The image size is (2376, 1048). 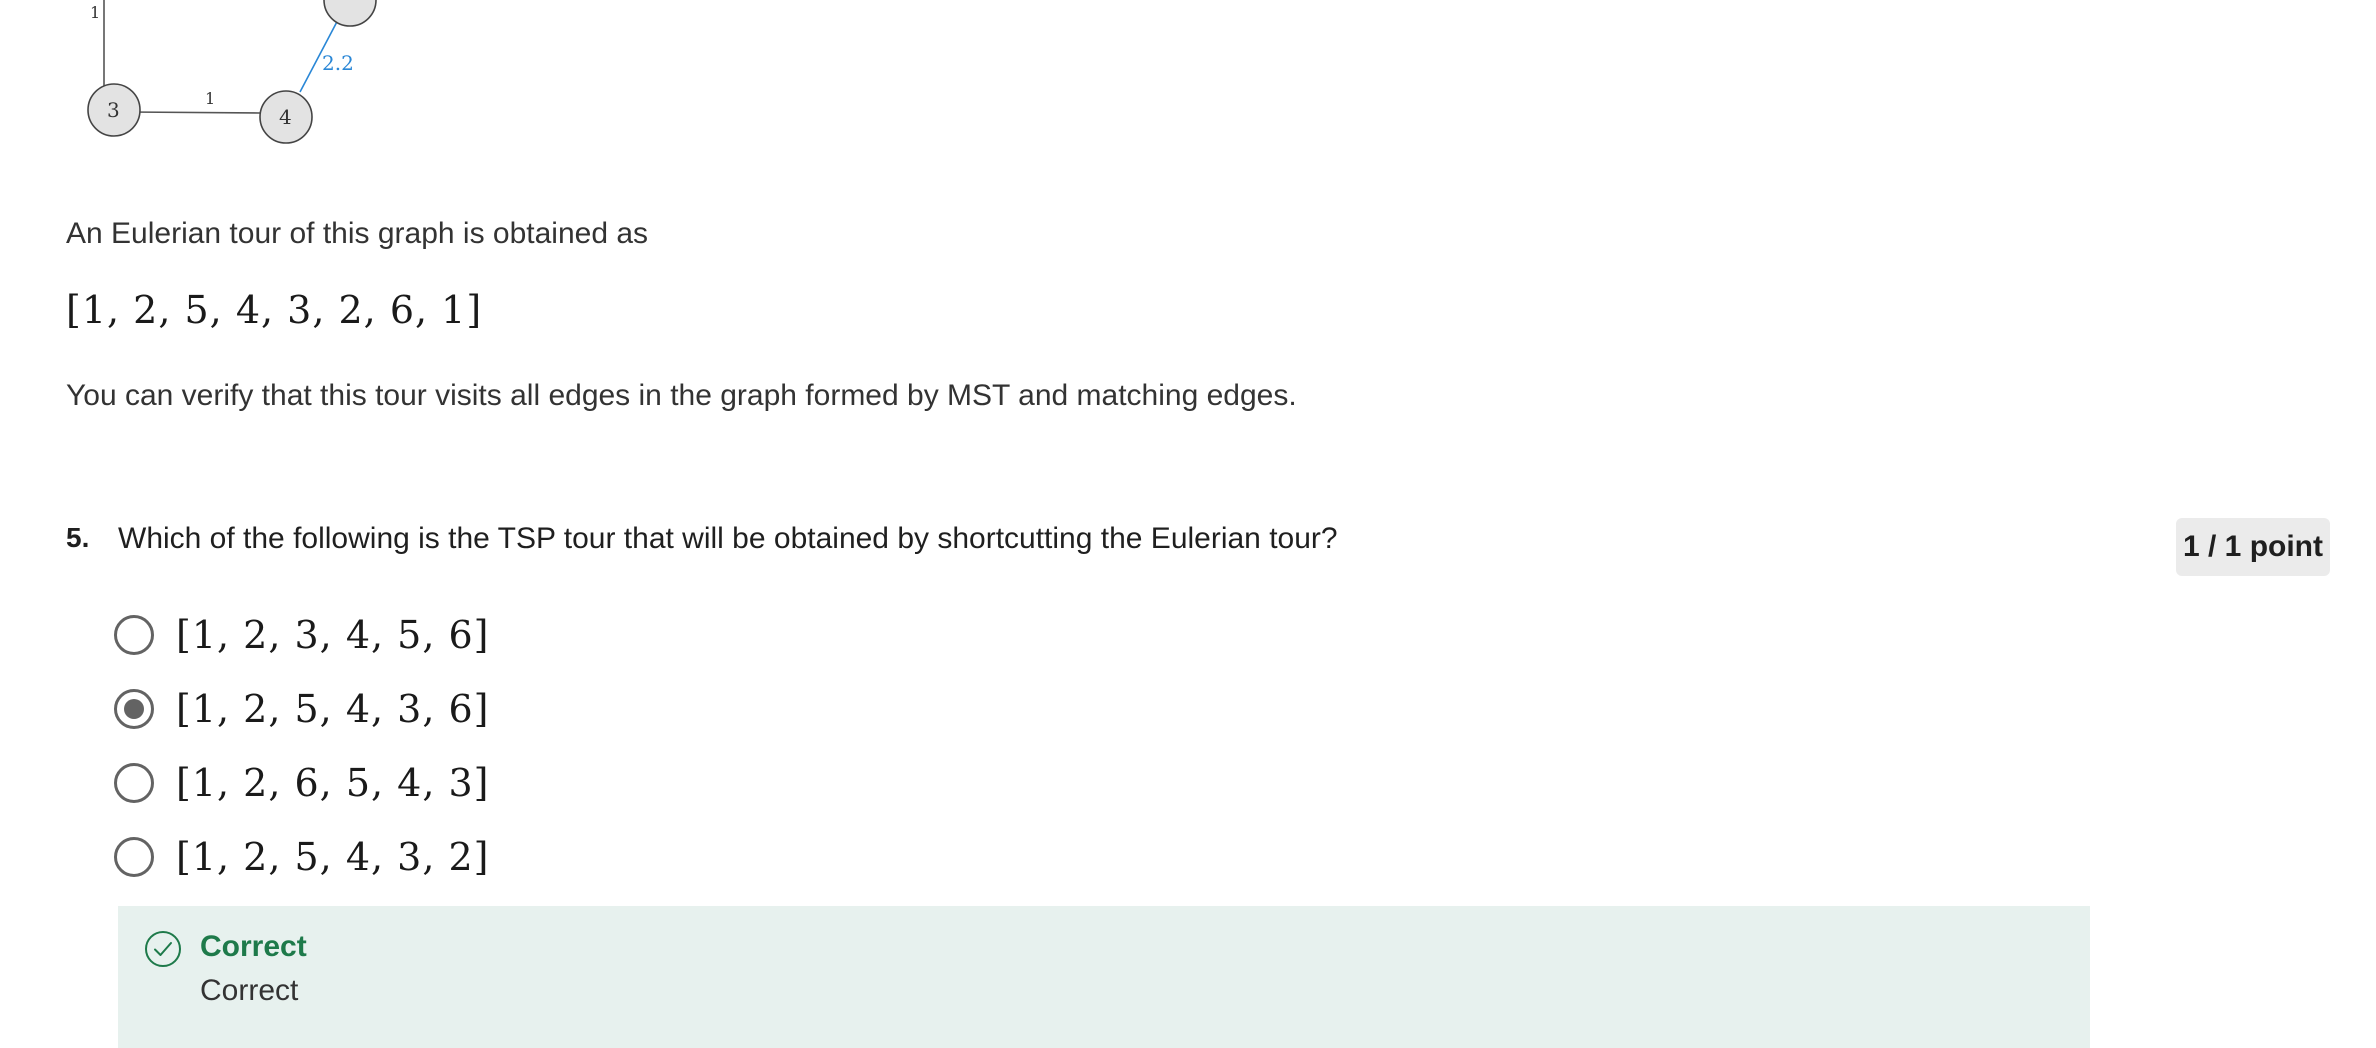 What do you see at coordinates (333, 783) in the screenshot?
I see `option-label: [1, 2, 6, 5, 4, 3]` at bounding box center [333, 783].